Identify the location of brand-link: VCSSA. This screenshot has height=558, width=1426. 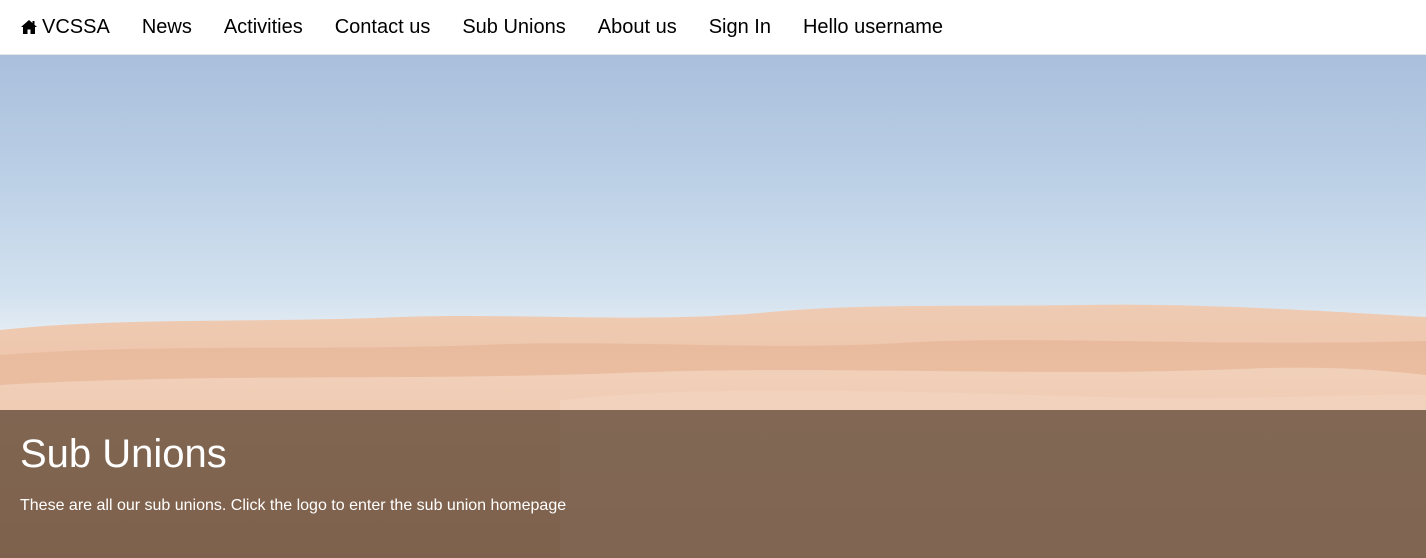
(65, 27).